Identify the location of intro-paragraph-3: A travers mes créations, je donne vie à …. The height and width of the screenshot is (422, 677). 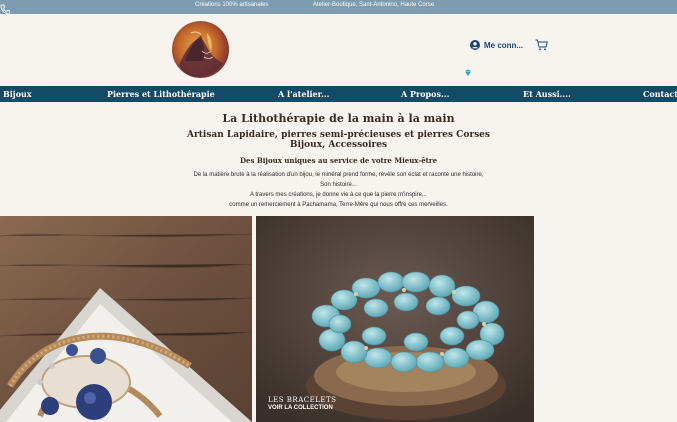
(338, 195).